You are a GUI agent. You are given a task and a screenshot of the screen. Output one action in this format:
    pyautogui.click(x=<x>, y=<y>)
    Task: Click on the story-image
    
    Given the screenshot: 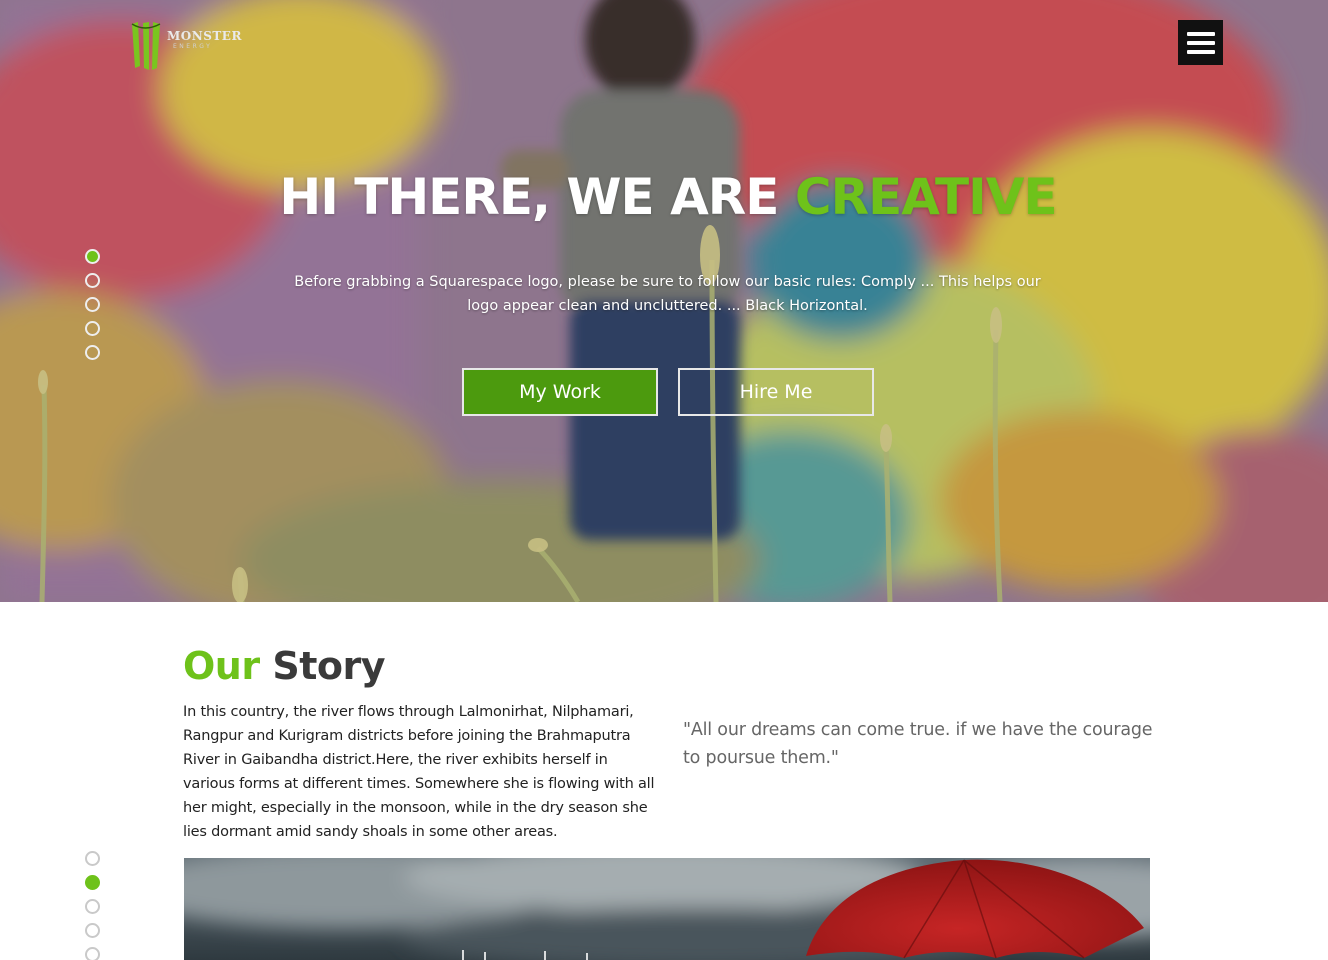 What is the action you would take?
    pyautogui.click(x=667, y=909)
    